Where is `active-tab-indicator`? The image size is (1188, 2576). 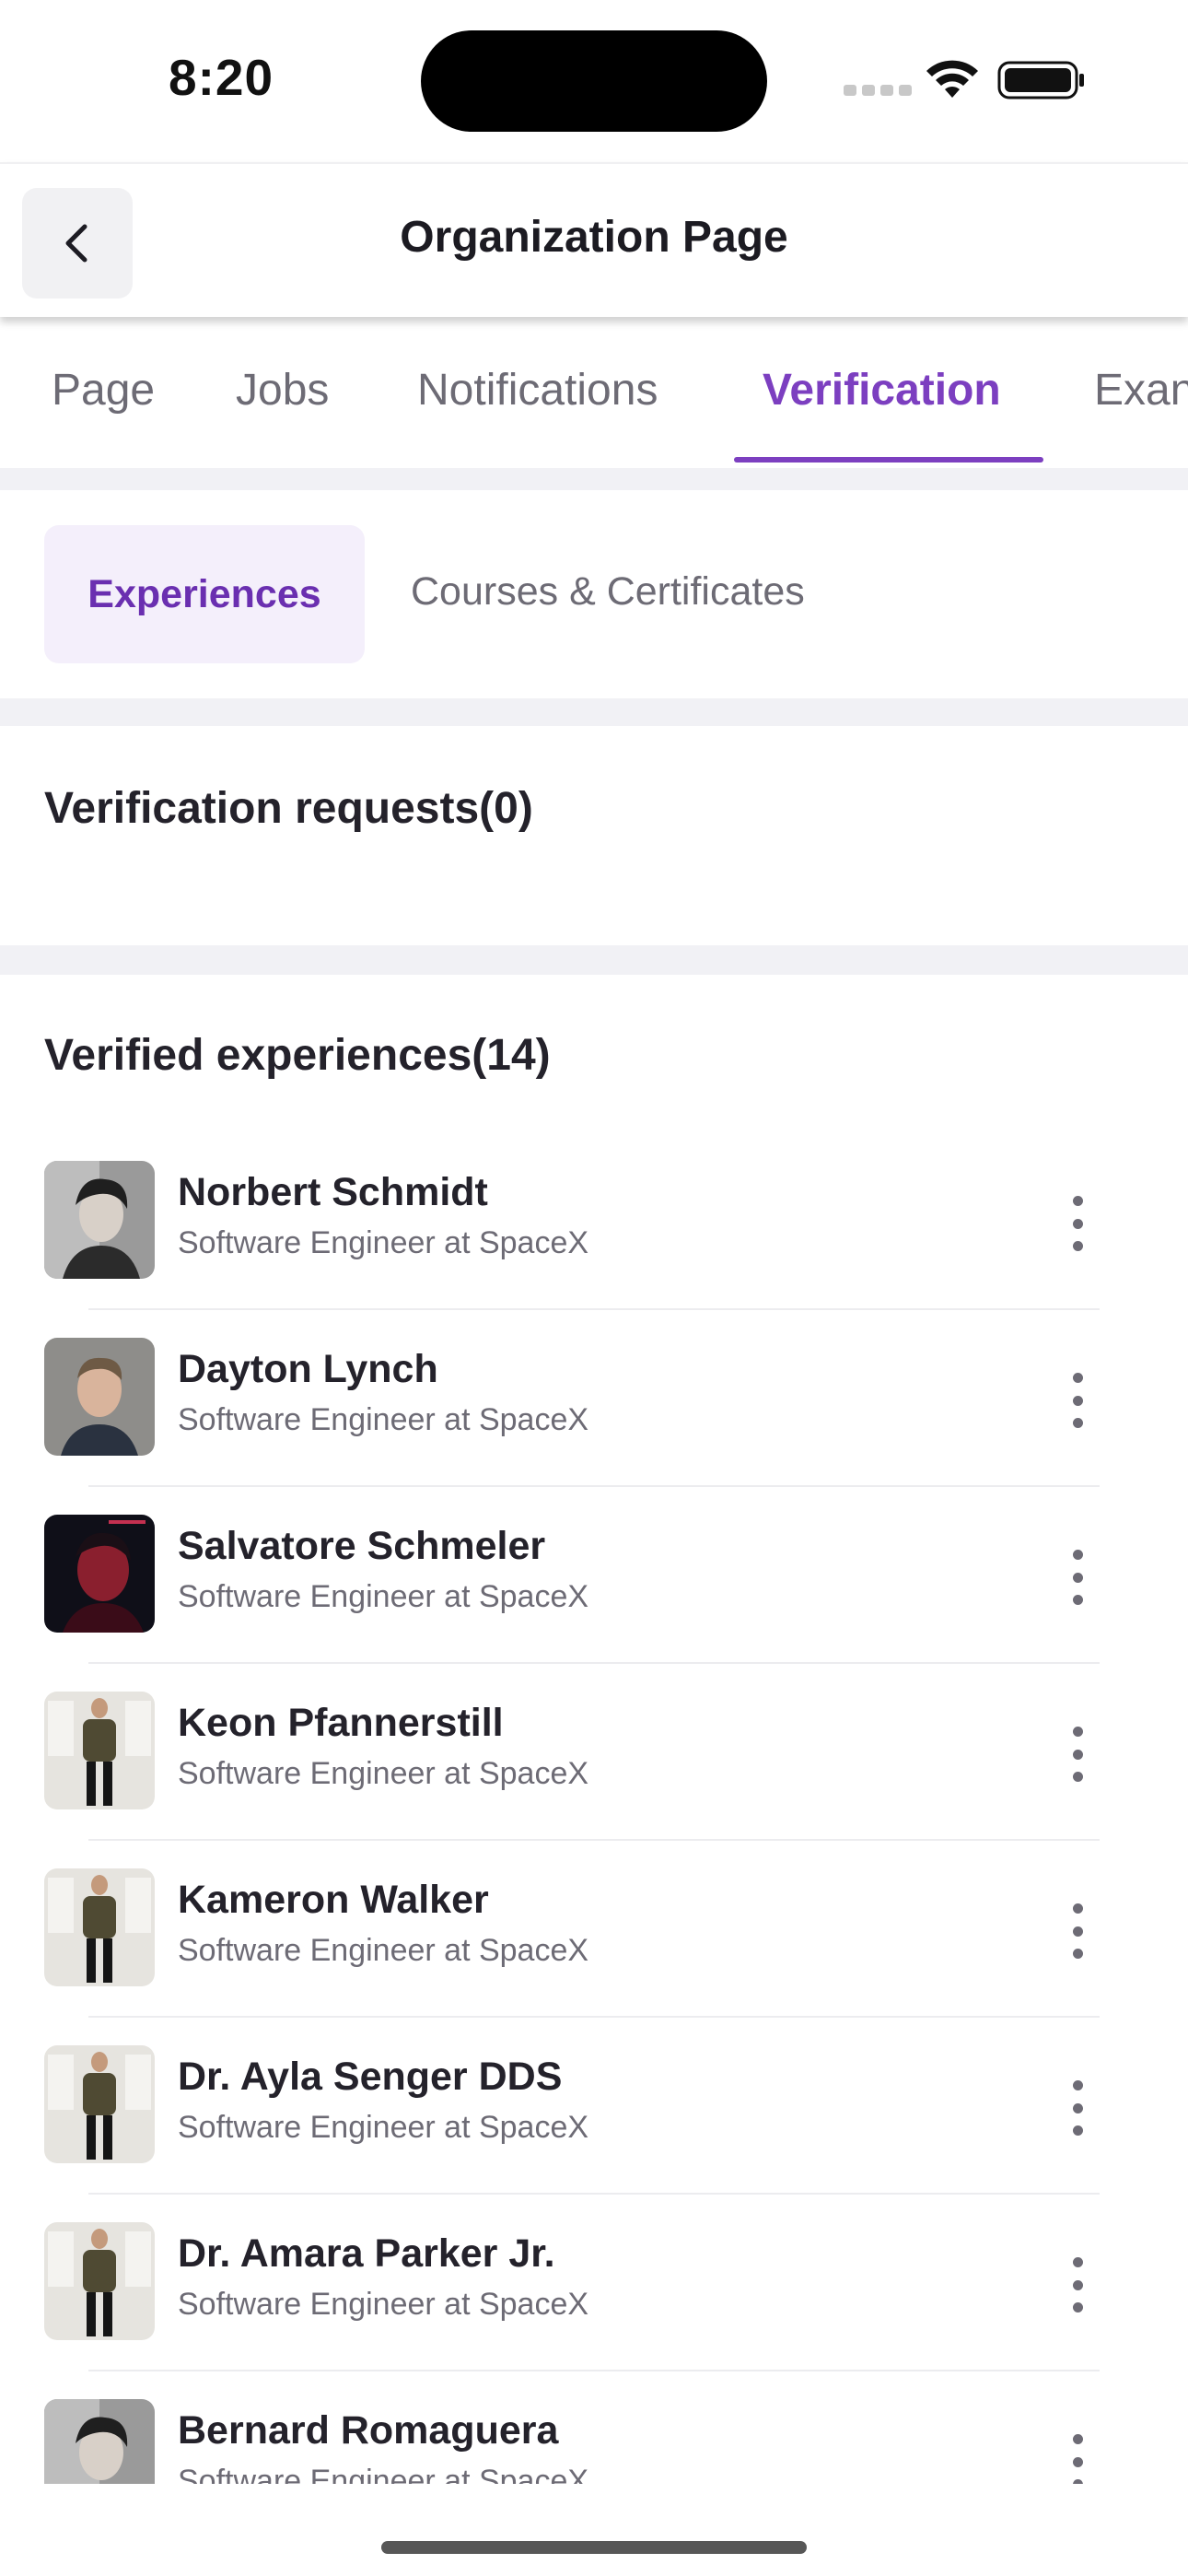
active-tab-indicator is located at coordinates (888, 460).